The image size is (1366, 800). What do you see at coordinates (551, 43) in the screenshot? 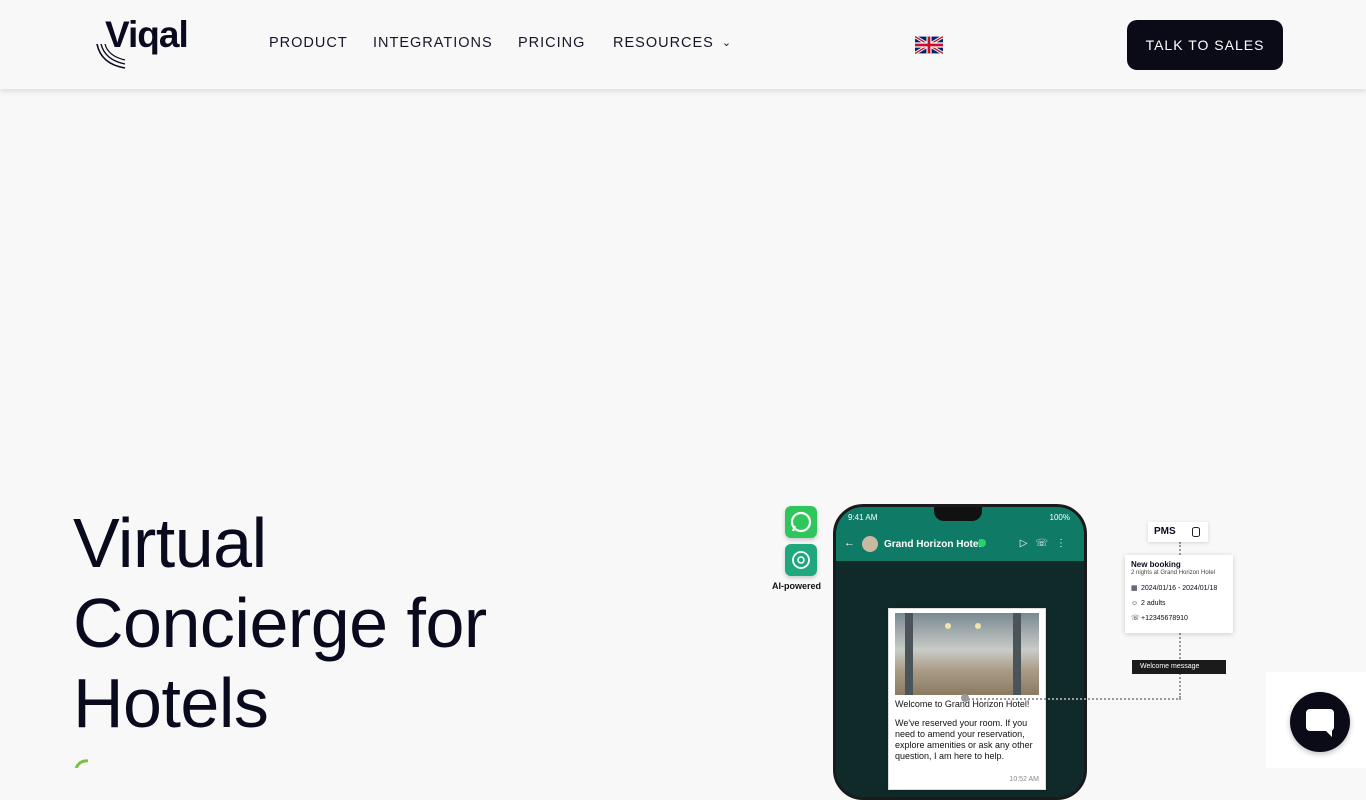
I see `nav-pricing: PRICING` at bounding box center [551, 43].